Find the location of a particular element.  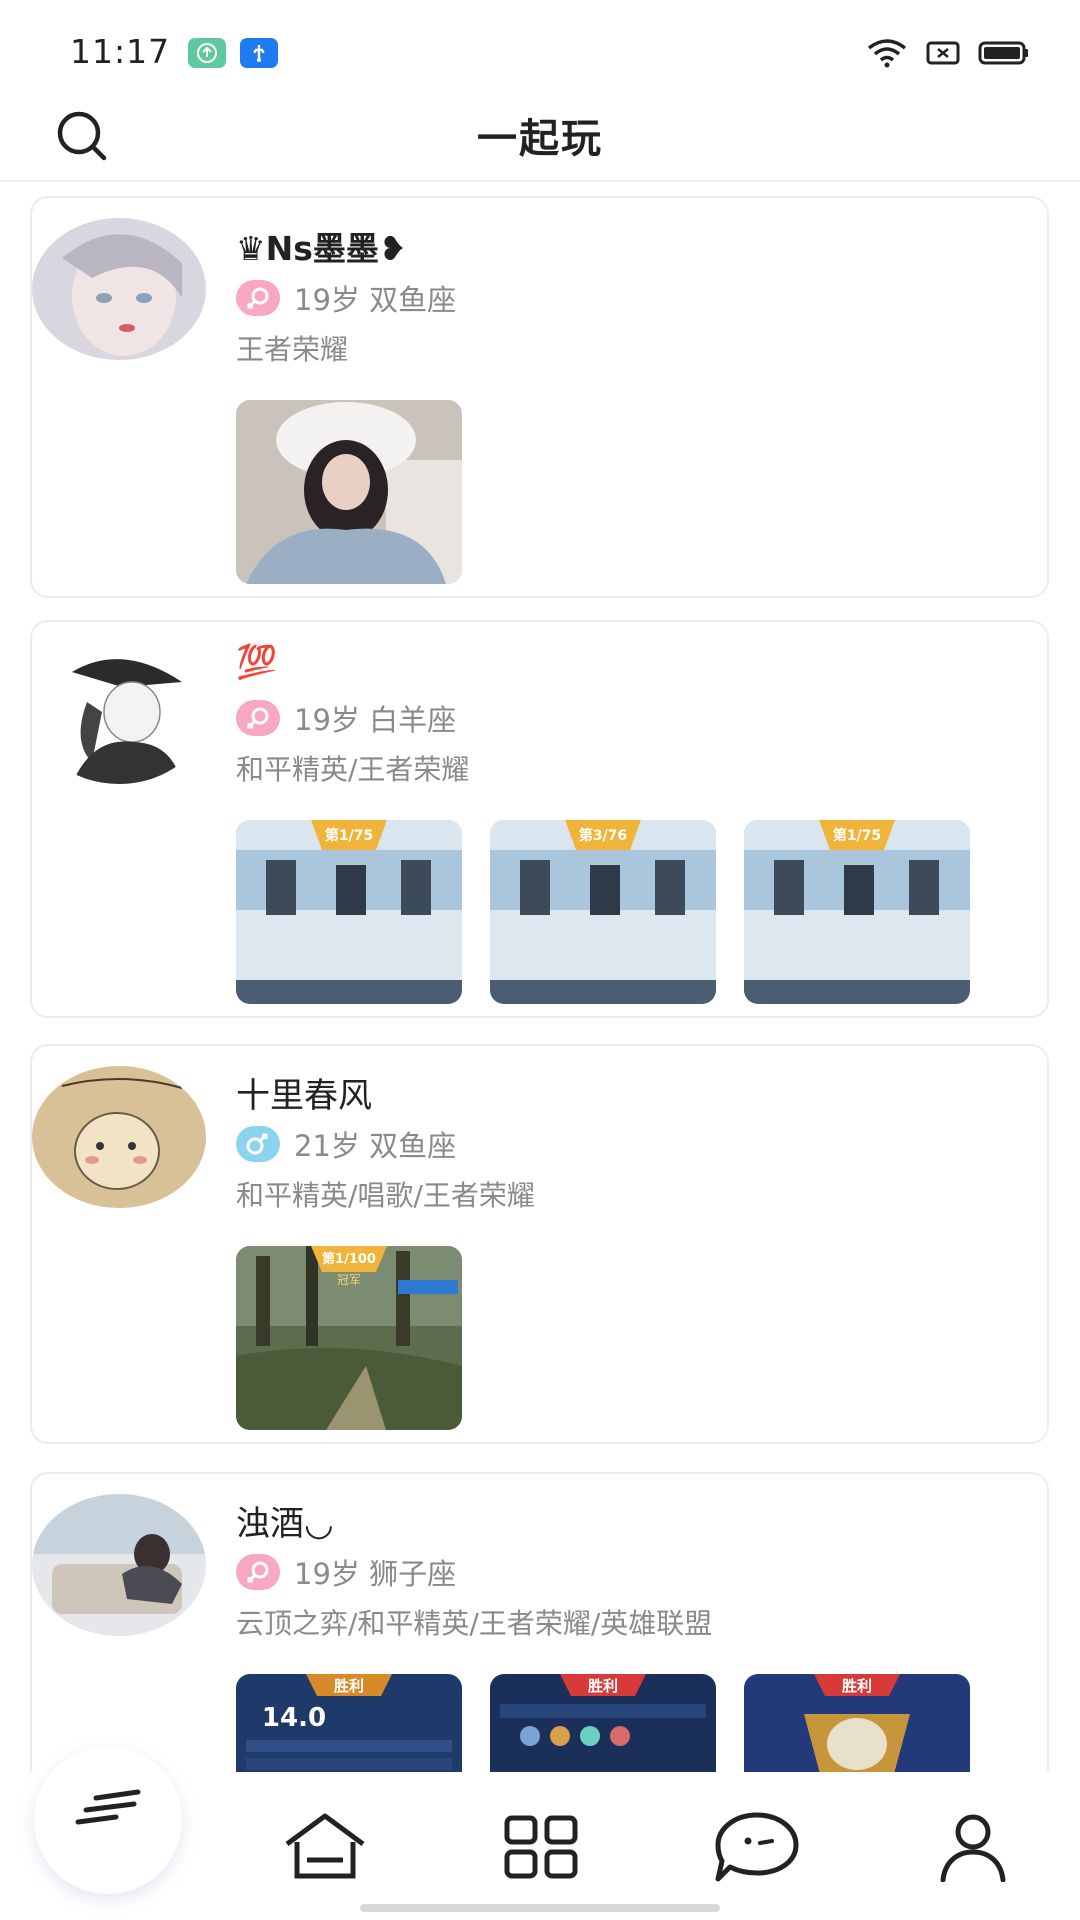

user-games: 和平精英/王者荣耀 is located at coordinates (353, 769).